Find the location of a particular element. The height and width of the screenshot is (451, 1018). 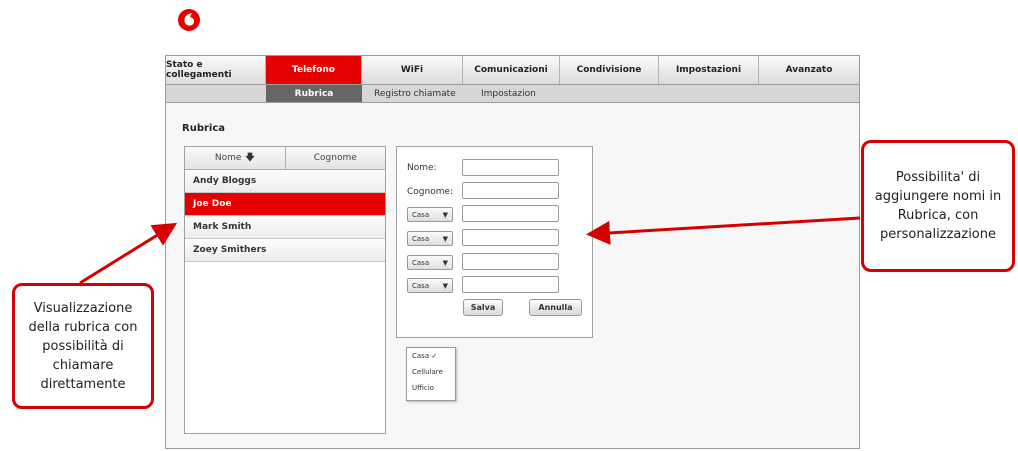

arrow-to-list is located at coordinates (128, 253).